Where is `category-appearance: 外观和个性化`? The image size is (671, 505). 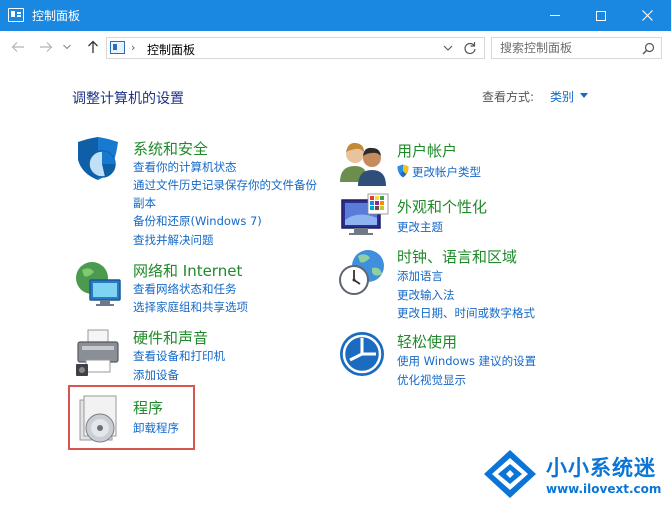
category-appearance: 外观和个性化 is located at coordinates (442, 206).